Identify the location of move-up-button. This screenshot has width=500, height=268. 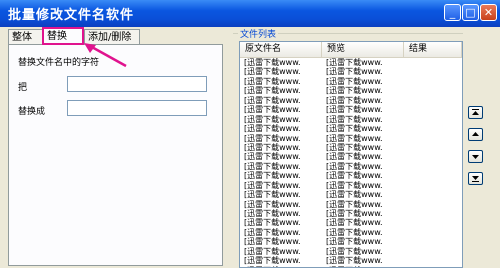
(475, 134).